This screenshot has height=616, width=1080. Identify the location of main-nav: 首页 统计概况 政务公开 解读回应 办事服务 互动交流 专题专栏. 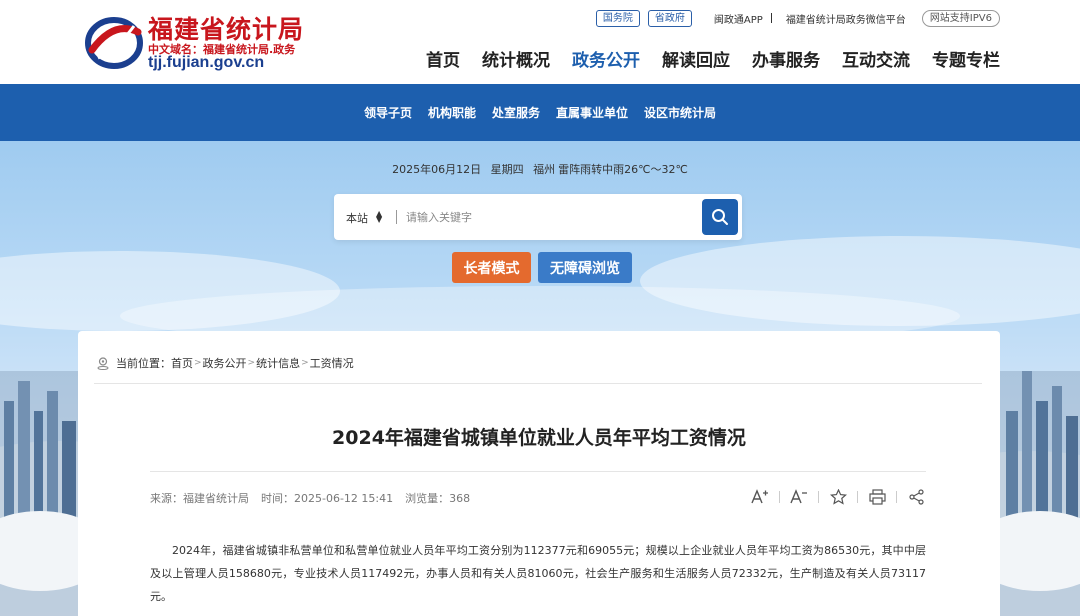
(702, 58).